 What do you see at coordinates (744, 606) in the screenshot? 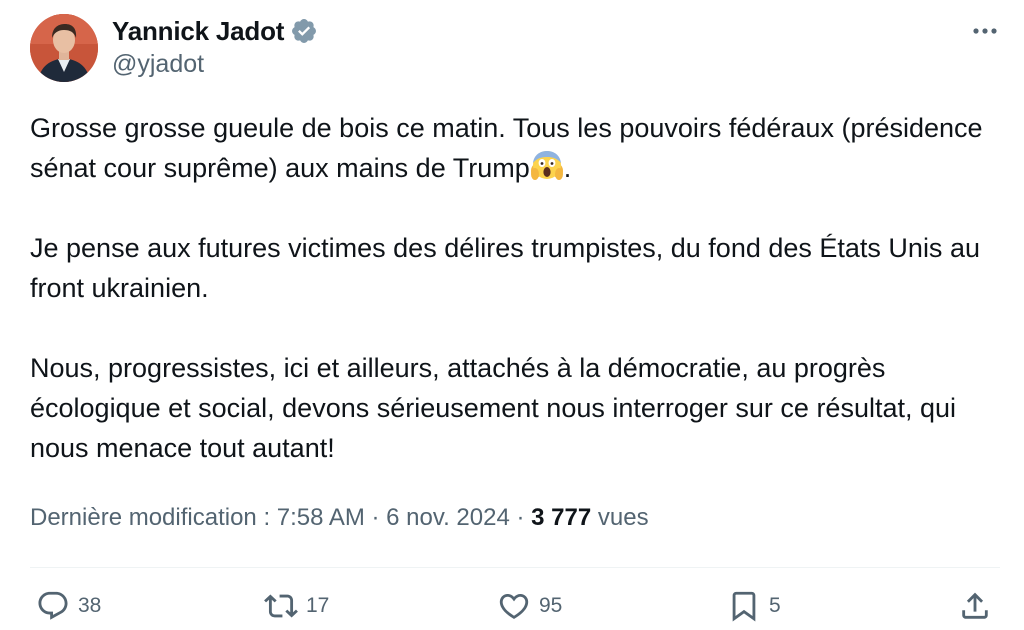
I see `bookmark-icon` at bounding box center [744, 606].